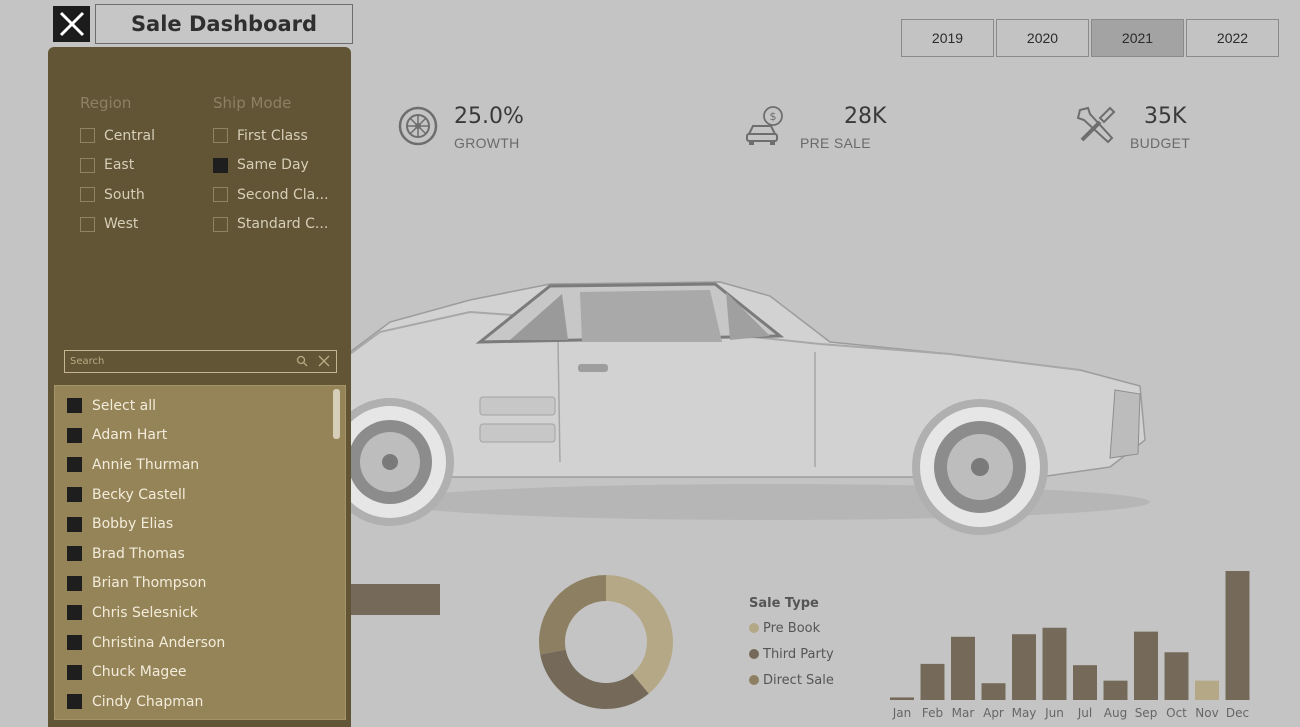  I want to click on search-box, so click(200, 361).